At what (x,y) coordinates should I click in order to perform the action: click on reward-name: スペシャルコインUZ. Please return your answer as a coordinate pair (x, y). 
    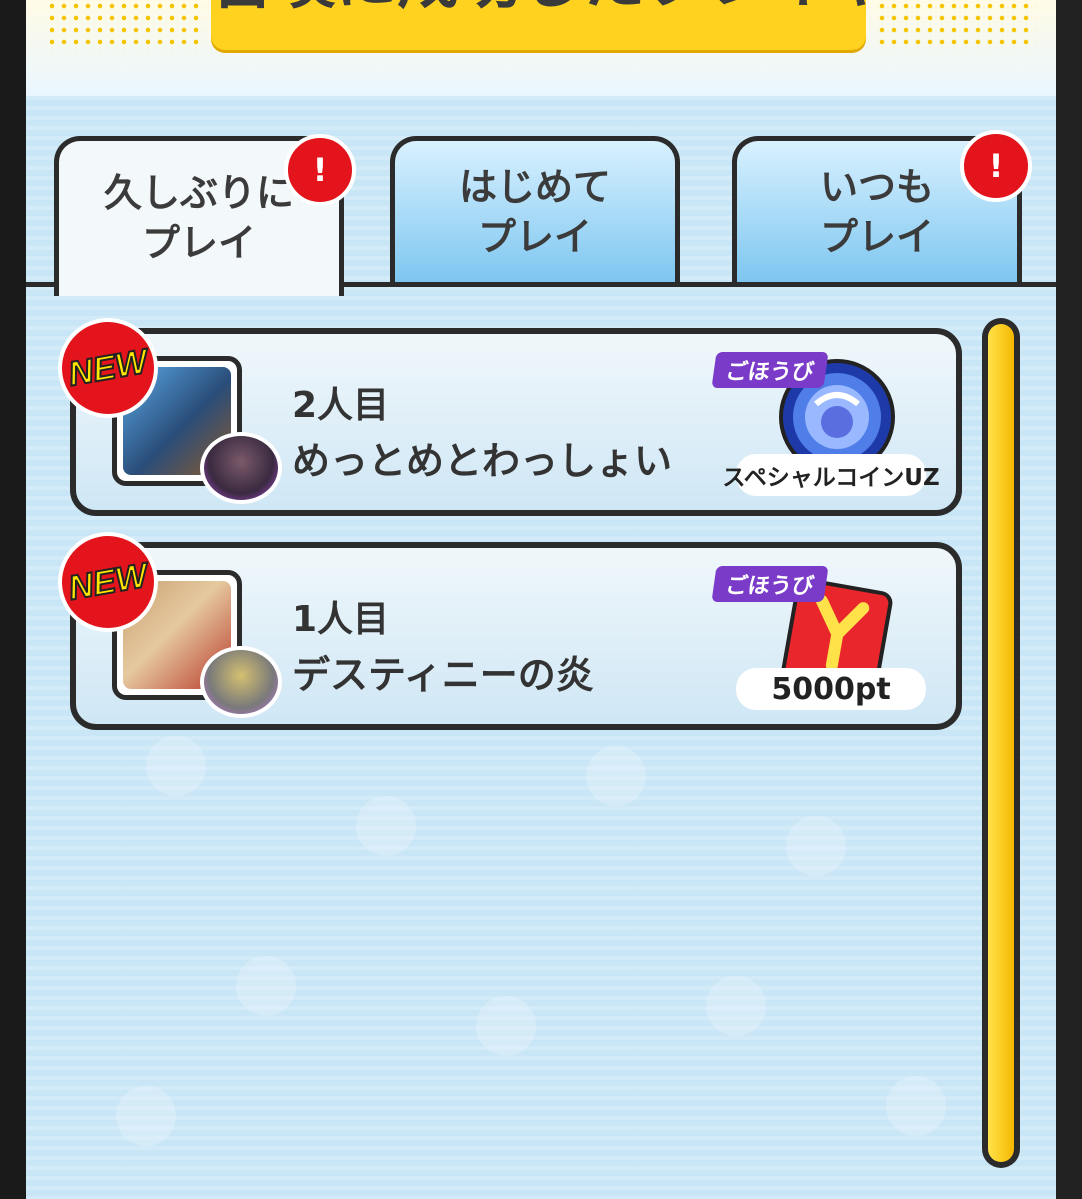
    Looking at the image, I should click on (831, 475).